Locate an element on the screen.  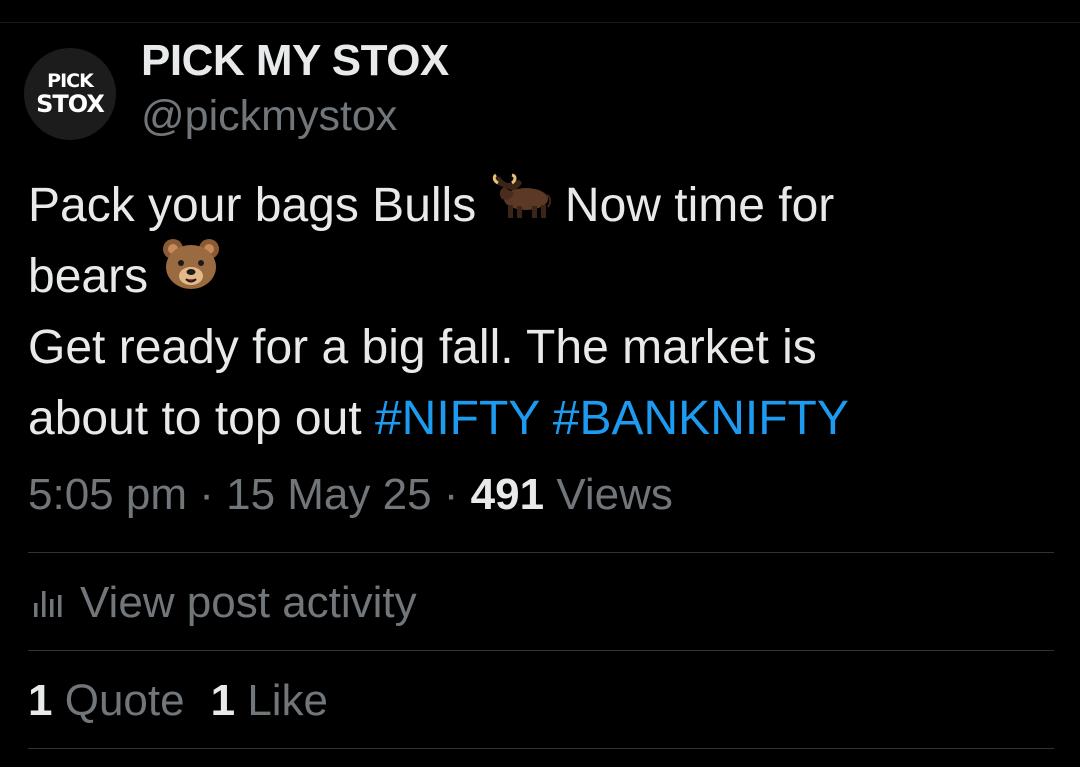
post-date: 15 May 25 is located at coordinates (328, 494).